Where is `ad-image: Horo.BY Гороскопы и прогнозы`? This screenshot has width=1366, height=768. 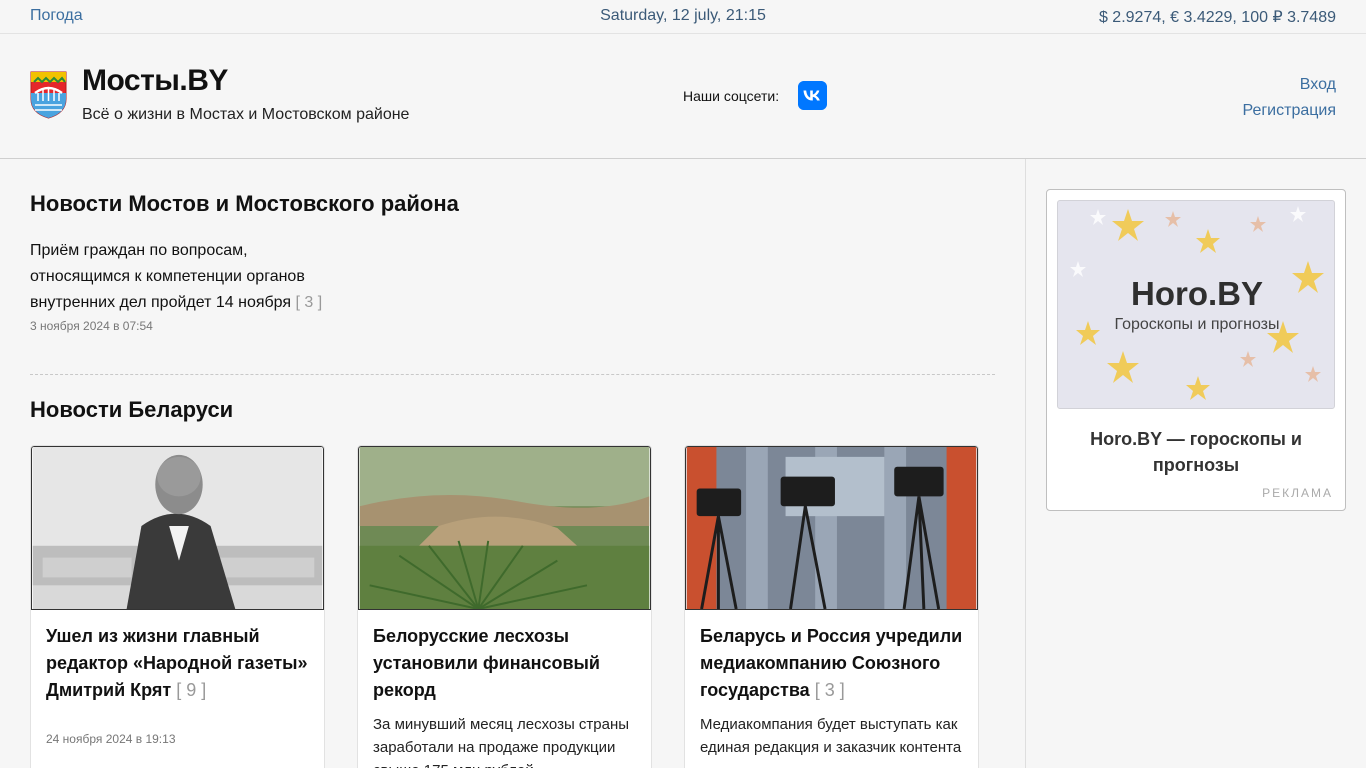
ad-image: Horo.BY Гороскопы и прогнозы is located at coordinates (1196, 304).